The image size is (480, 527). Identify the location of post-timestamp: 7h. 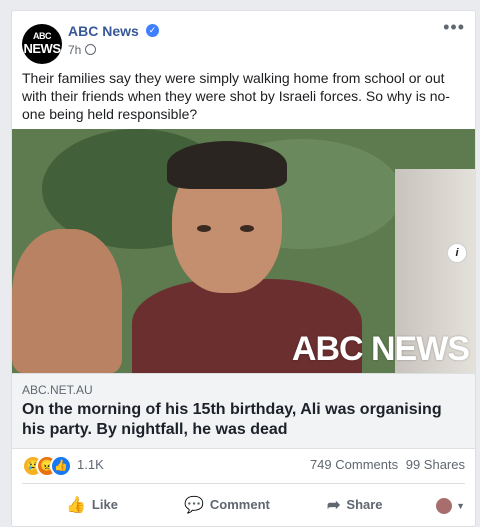
(74, 50).